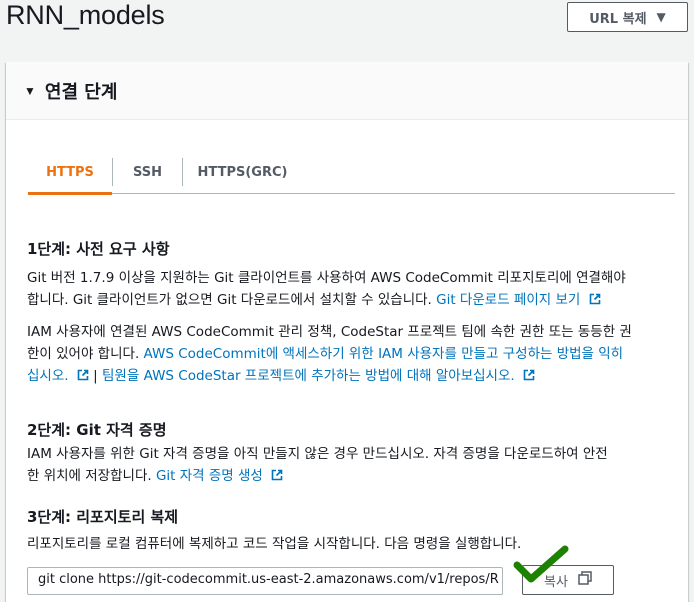  I want to click on copy-button: 복사, so click(568, 580).